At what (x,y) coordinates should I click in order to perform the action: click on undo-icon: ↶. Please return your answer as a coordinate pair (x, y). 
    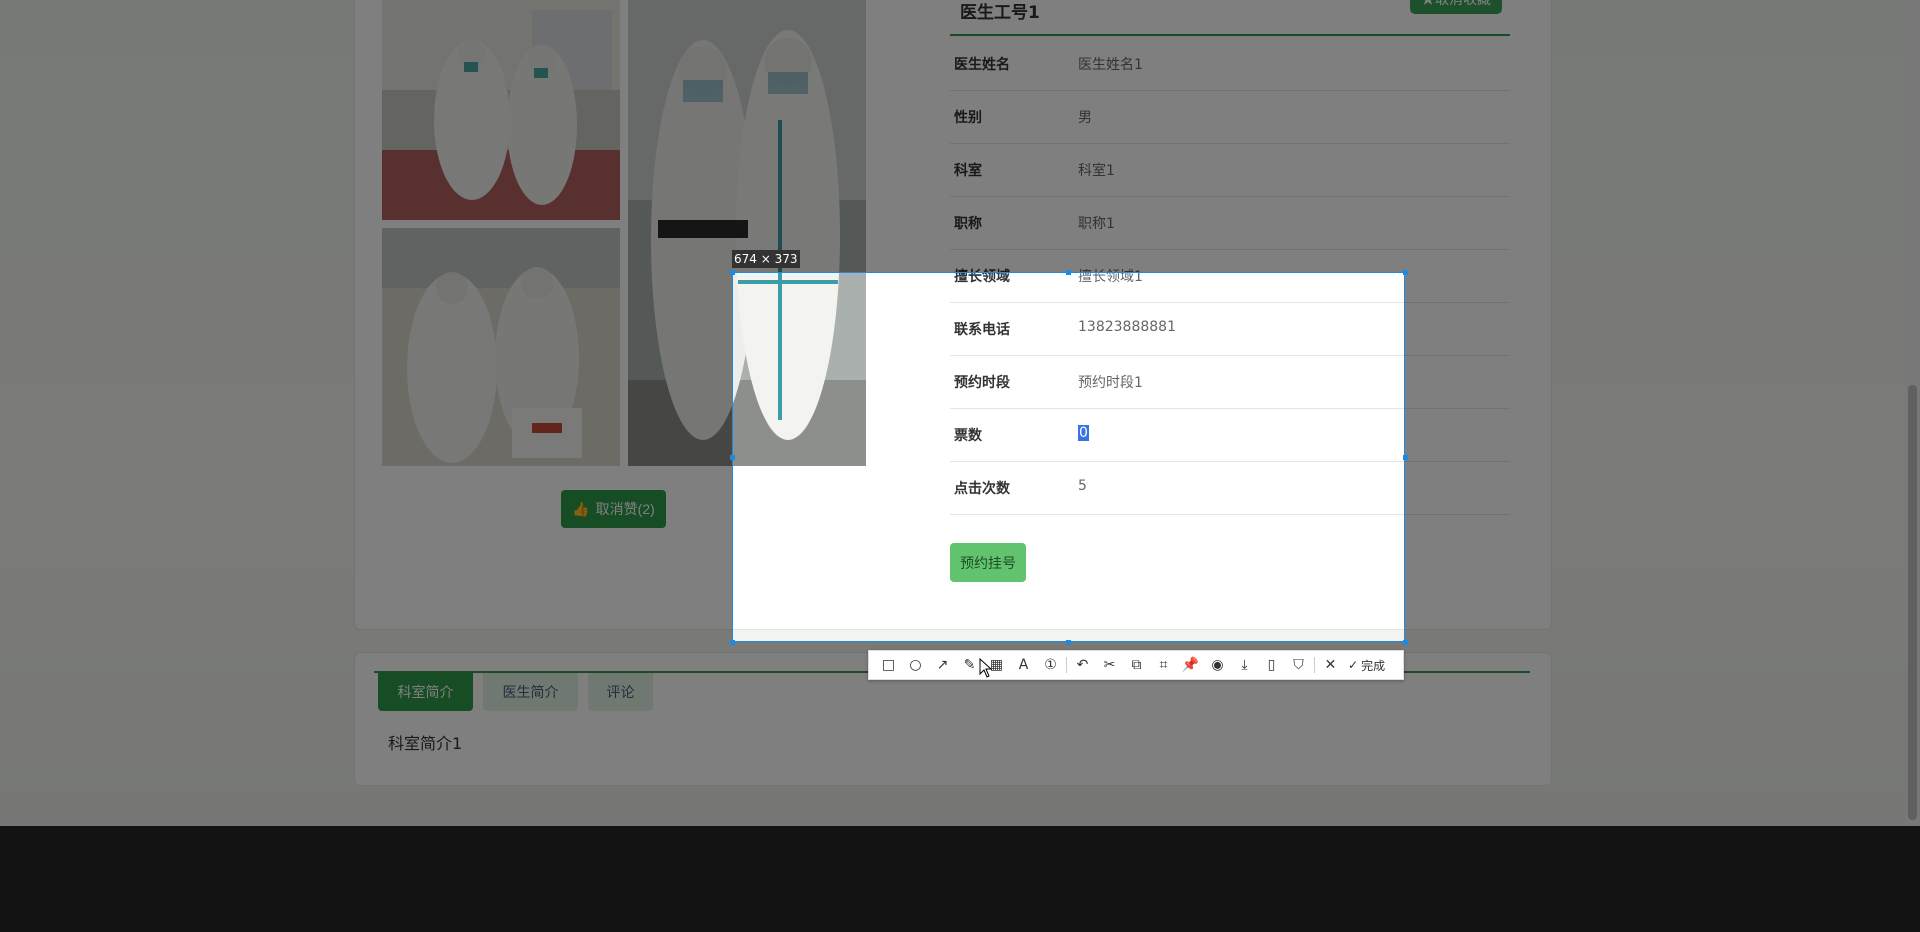
    Looking at the image, I should click on (1082, 665).